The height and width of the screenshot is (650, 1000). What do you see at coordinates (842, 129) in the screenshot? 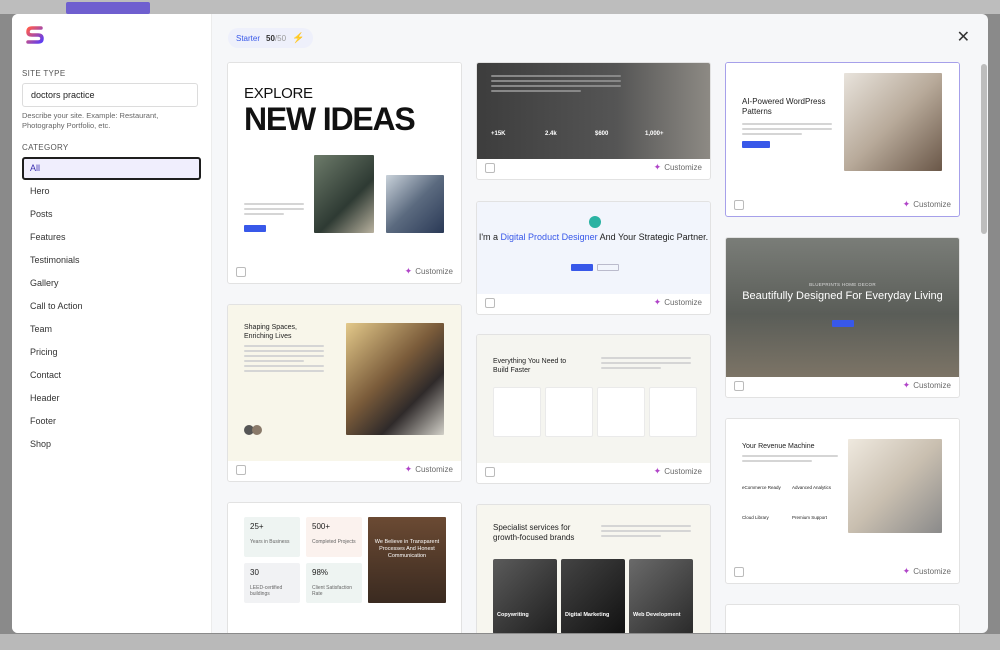
I see `pattern-thumbnail: AI-Powered WordPress Patterns` at bounding box center [842, 129].